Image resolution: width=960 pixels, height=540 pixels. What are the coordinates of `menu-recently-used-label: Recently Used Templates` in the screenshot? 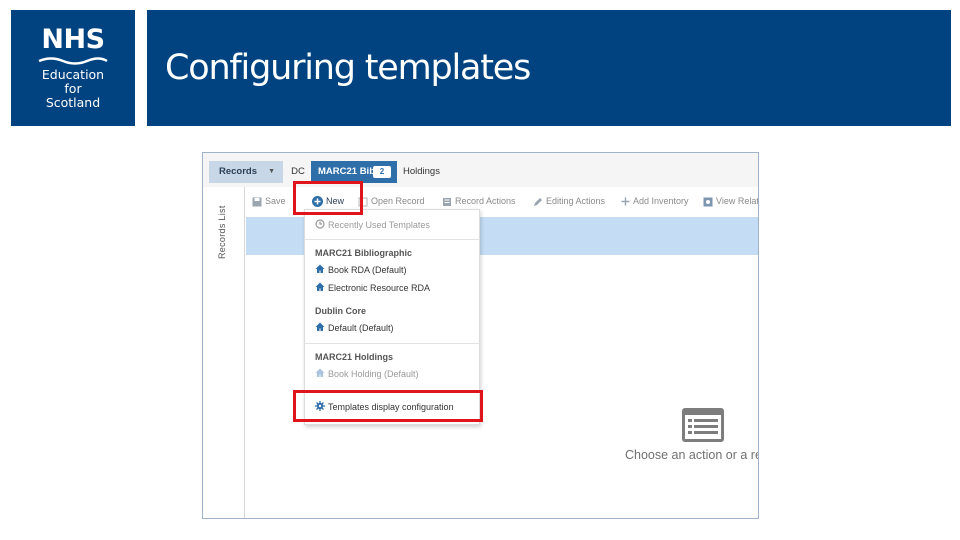 It's located at (379, 225).